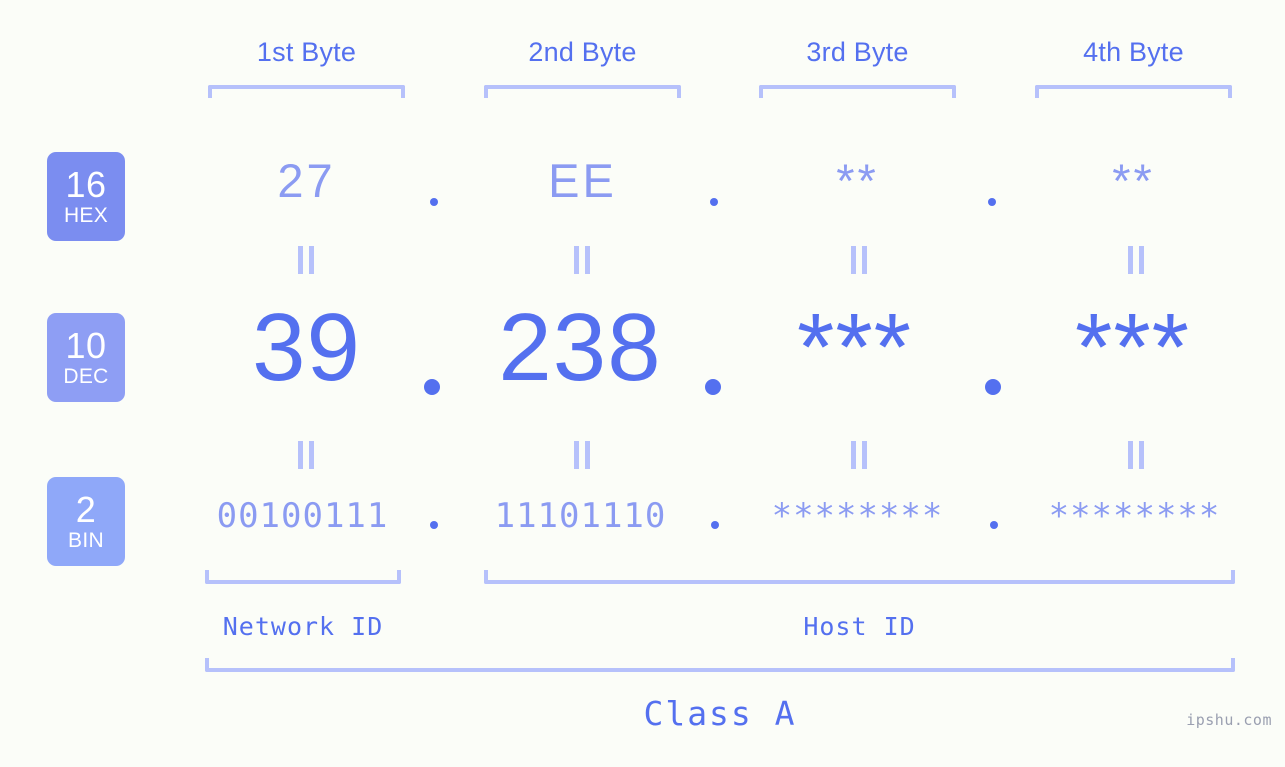  Describe the element at coordinates (854, 347) in the screenshot. I see `dec-byte-3-value: ***` at that location.